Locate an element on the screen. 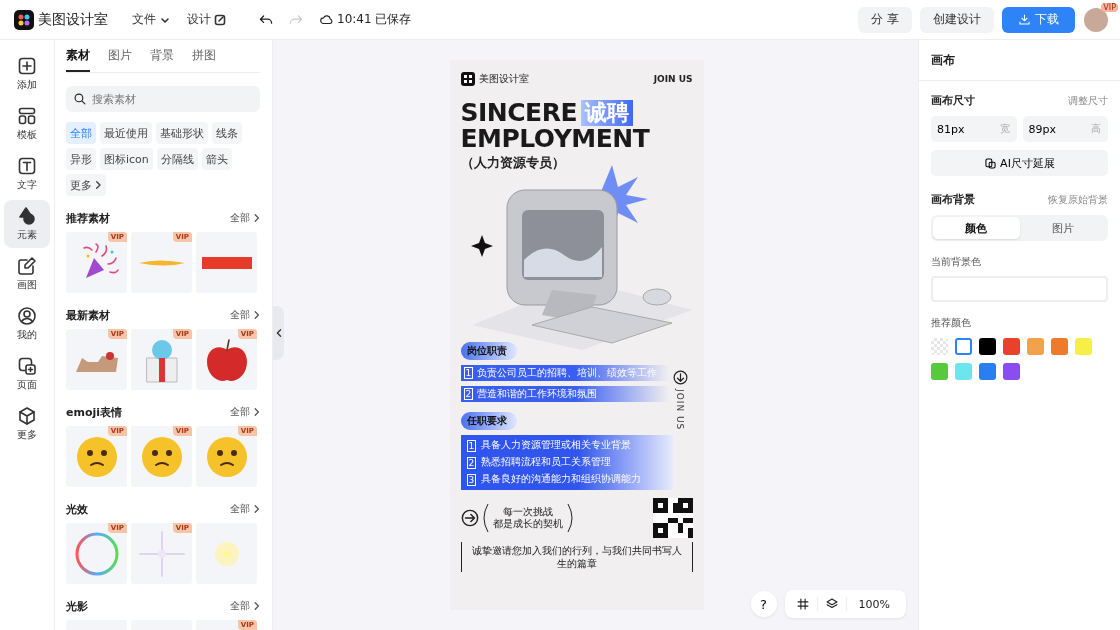  sidebar-item: 模板 is located at coordinates (27, 124).